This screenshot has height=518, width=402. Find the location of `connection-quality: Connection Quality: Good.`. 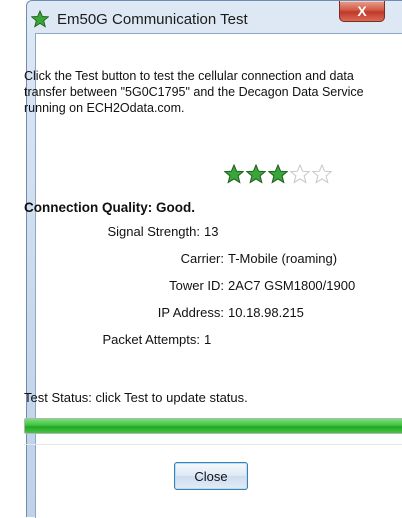

connection-quality: Connection Quality: Good. is located at coordinates (109, 207).